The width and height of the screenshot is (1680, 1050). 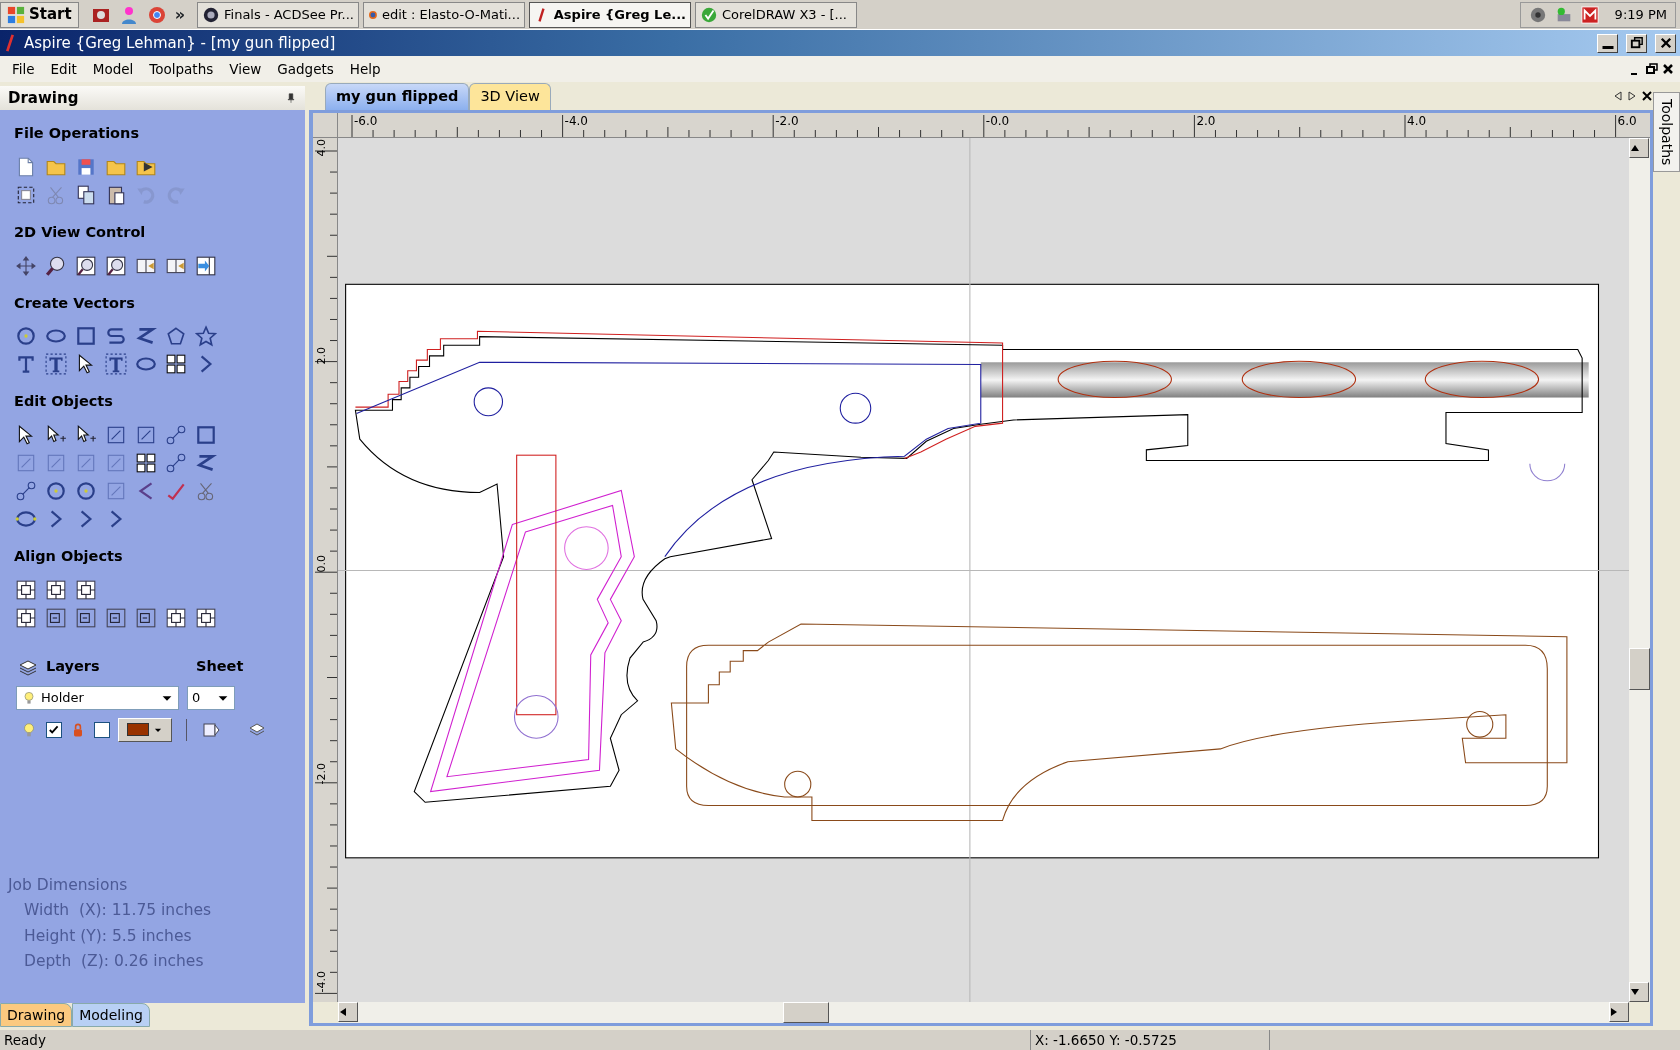 What do you see at coordinates (25, 1040) in the screenshot?
I see `status-message: Ready` at bounding box center [25, 1040].